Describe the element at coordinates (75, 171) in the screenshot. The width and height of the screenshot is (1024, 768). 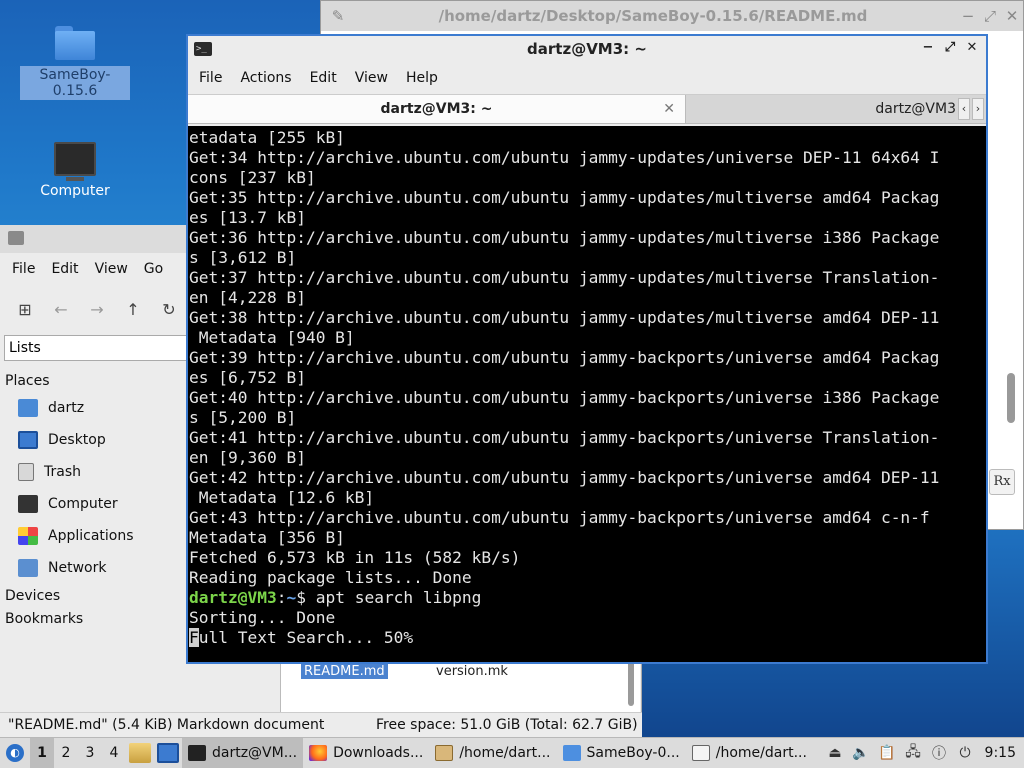
I see `desktop-icon-computer: Computer` at that location.